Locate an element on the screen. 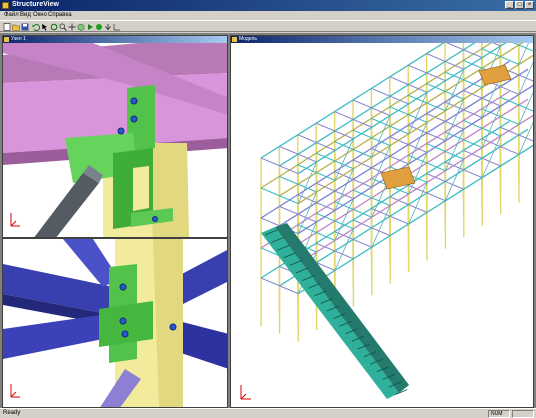  pane-title: Модель is located at coordinates (248, 39).